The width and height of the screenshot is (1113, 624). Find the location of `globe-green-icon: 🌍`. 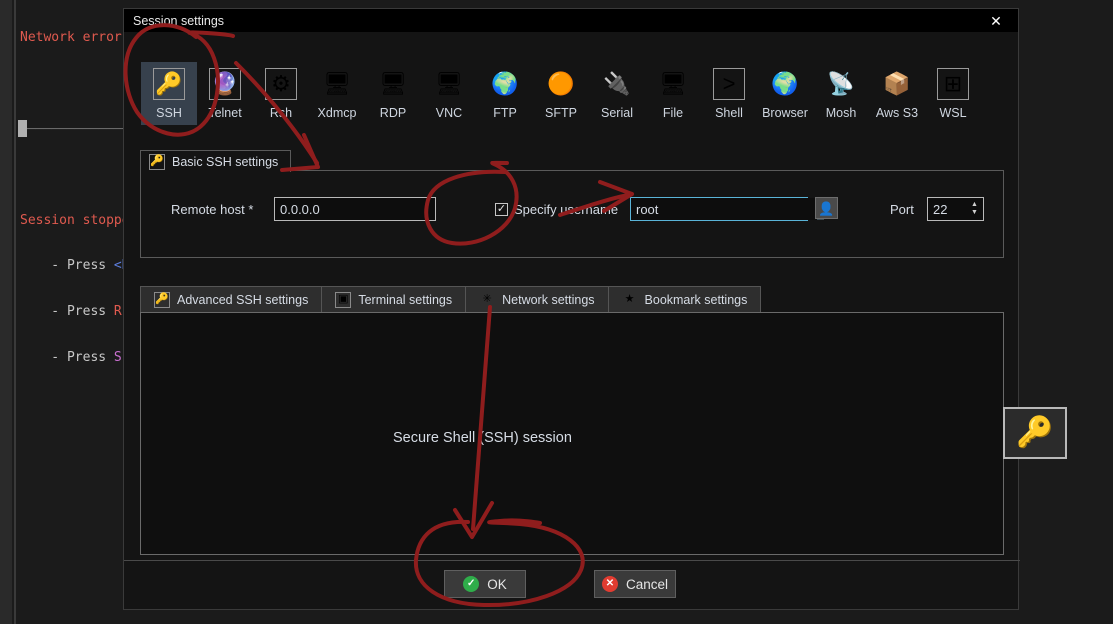

globe-green-icon: 🌍 is located at coordinates (505, 83).